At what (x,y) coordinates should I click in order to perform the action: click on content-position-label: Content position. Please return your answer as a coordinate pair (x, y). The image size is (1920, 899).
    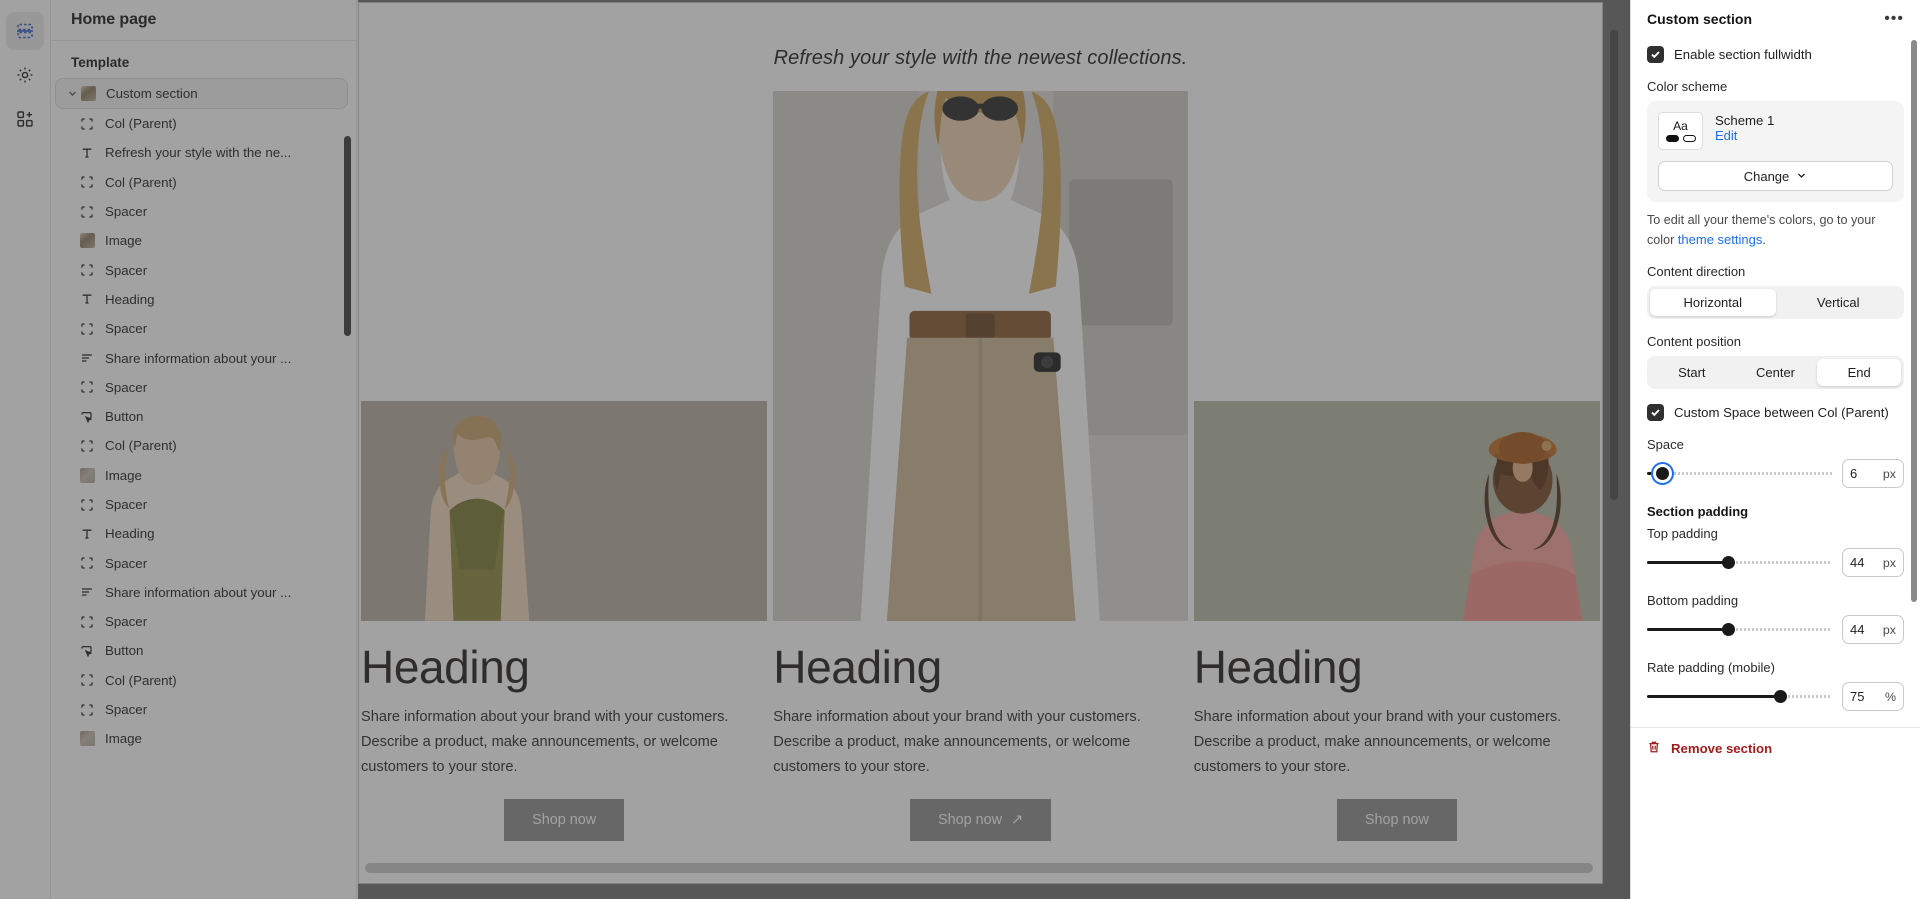
    Looking at the image, I should click on (1694, 342).